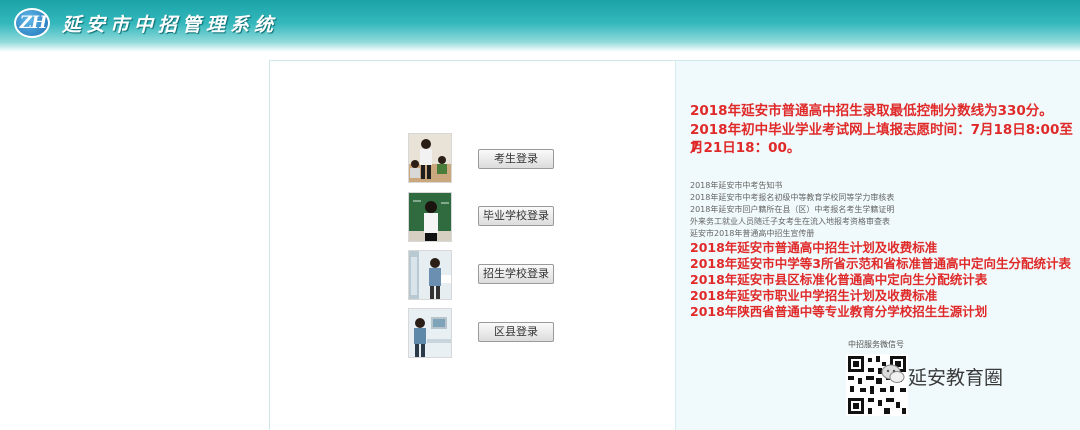  I want to click on login-row-student: 考生登录, so click(488, 159).